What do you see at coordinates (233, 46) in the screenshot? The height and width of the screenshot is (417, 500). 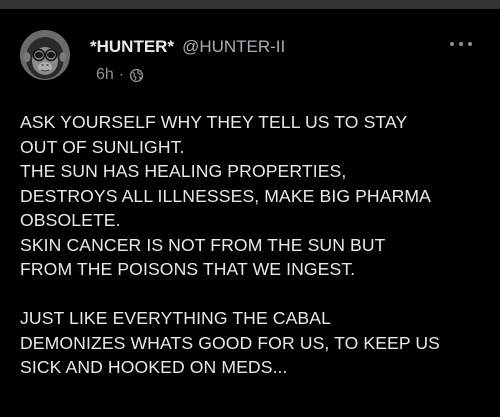 I see `user-handle: @HUNTER-II` at bounding box center [233, 46].